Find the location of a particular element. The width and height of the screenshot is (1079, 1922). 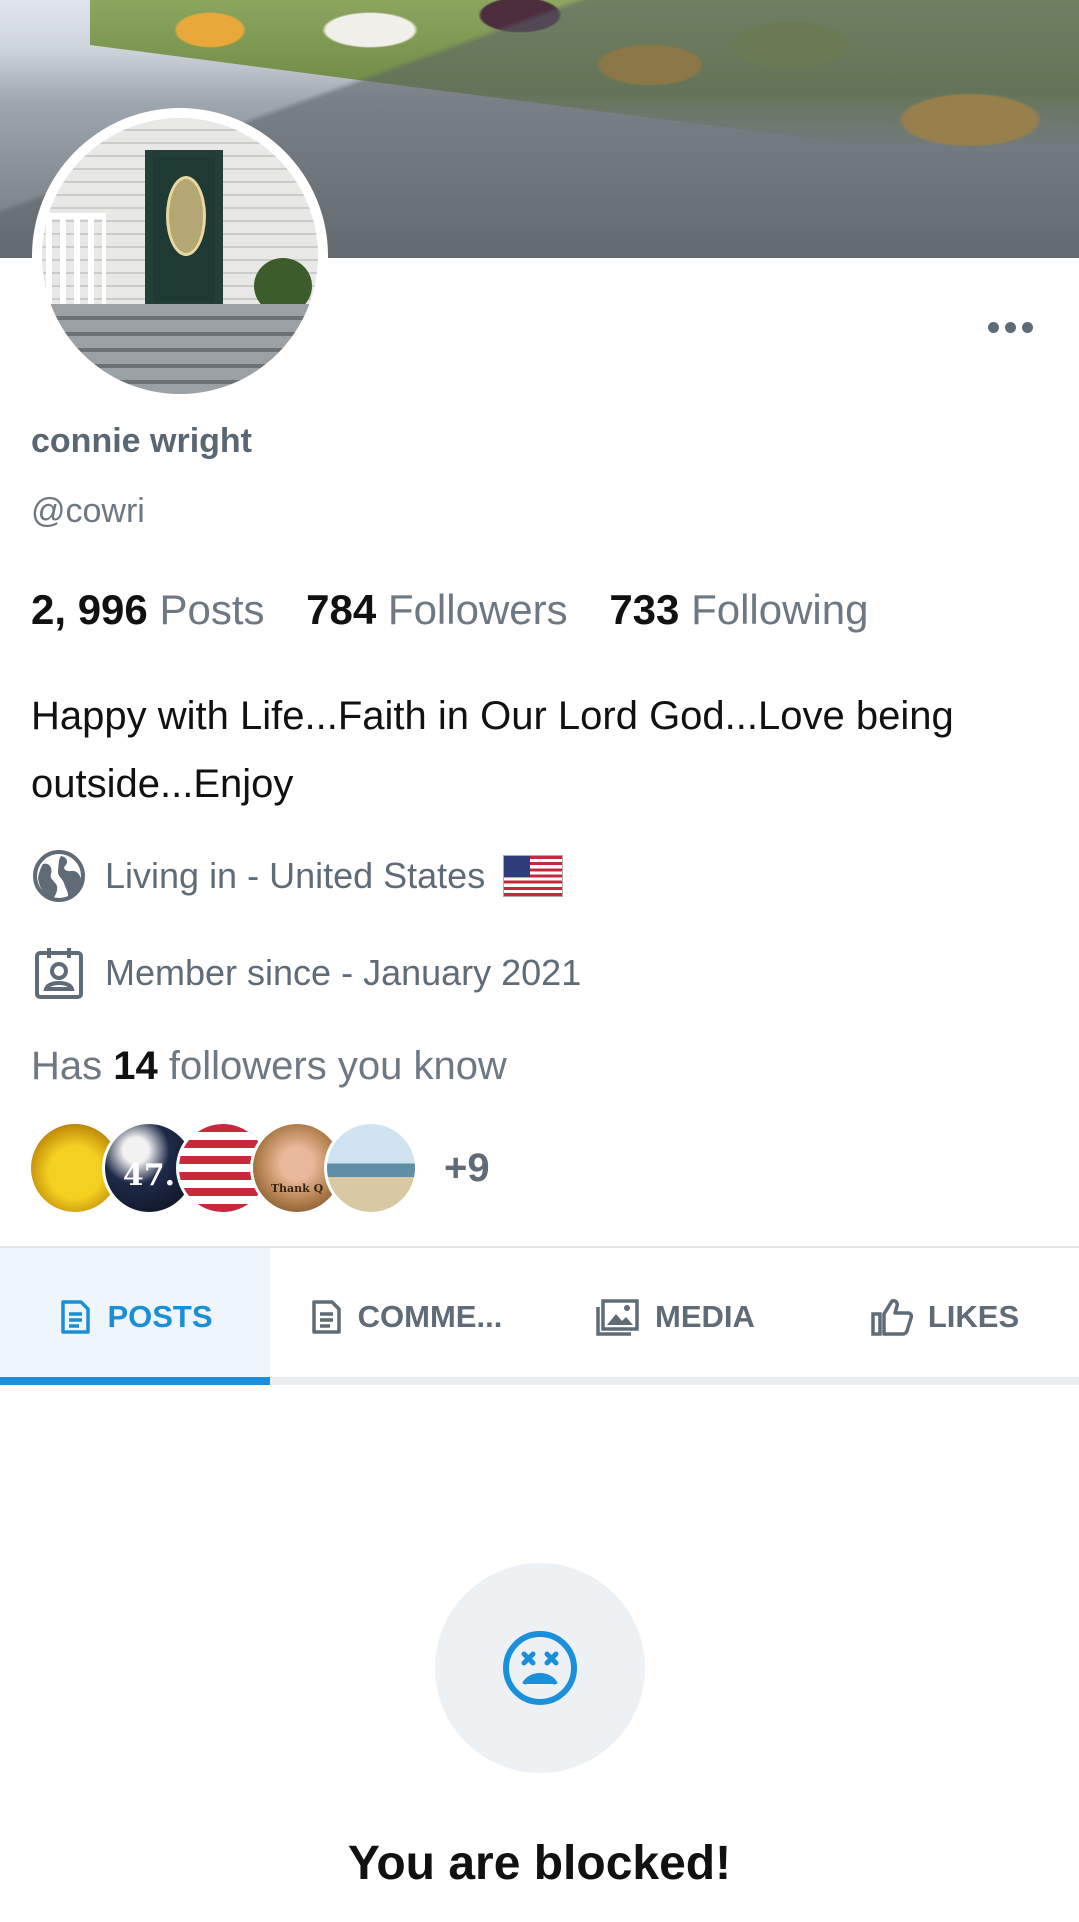

avatar-photo is located at coordinates (180, 256).